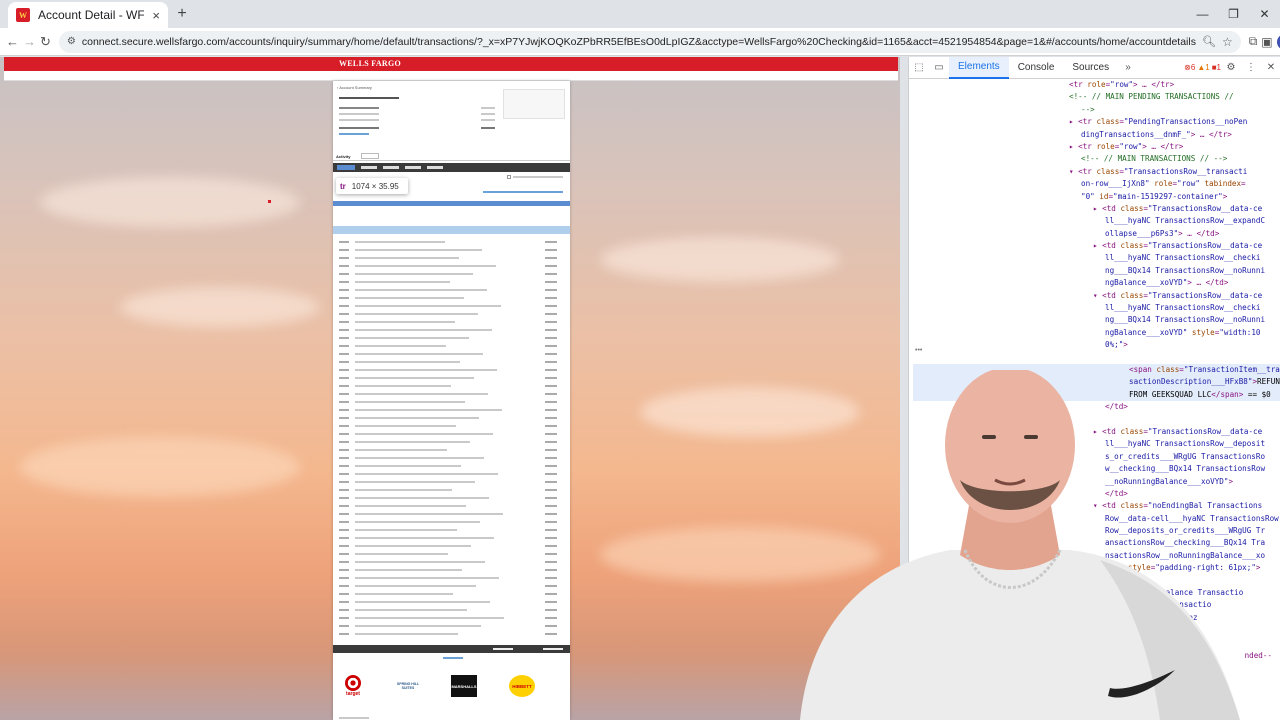  I want to click on minimize-icon: —, so click(1202, 14).